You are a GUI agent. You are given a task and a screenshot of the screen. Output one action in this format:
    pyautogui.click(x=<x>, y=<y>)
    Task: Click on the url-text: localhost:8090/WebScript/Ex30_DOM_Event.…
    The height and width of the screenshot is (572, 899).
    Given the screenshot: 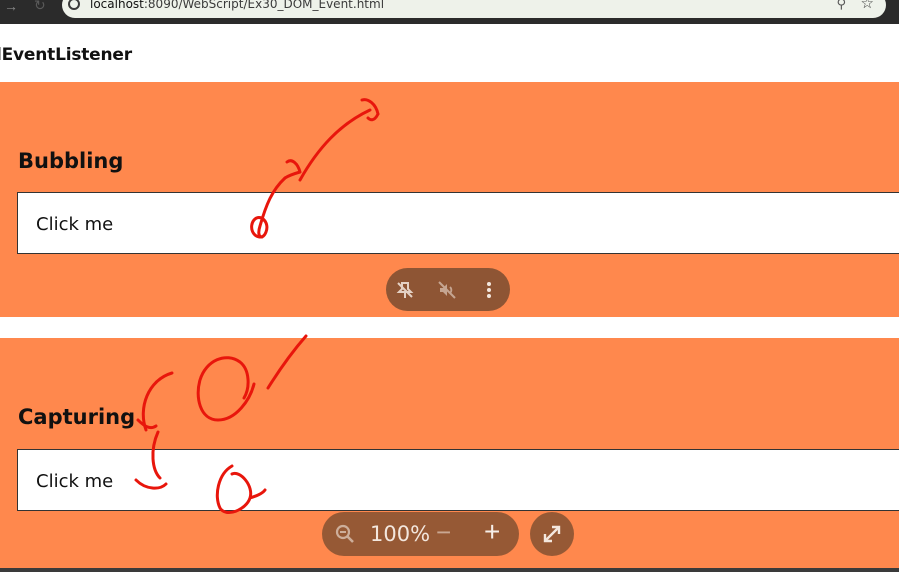 What is the action you would take?
    pyautogui.click(x=237, y=5)
    